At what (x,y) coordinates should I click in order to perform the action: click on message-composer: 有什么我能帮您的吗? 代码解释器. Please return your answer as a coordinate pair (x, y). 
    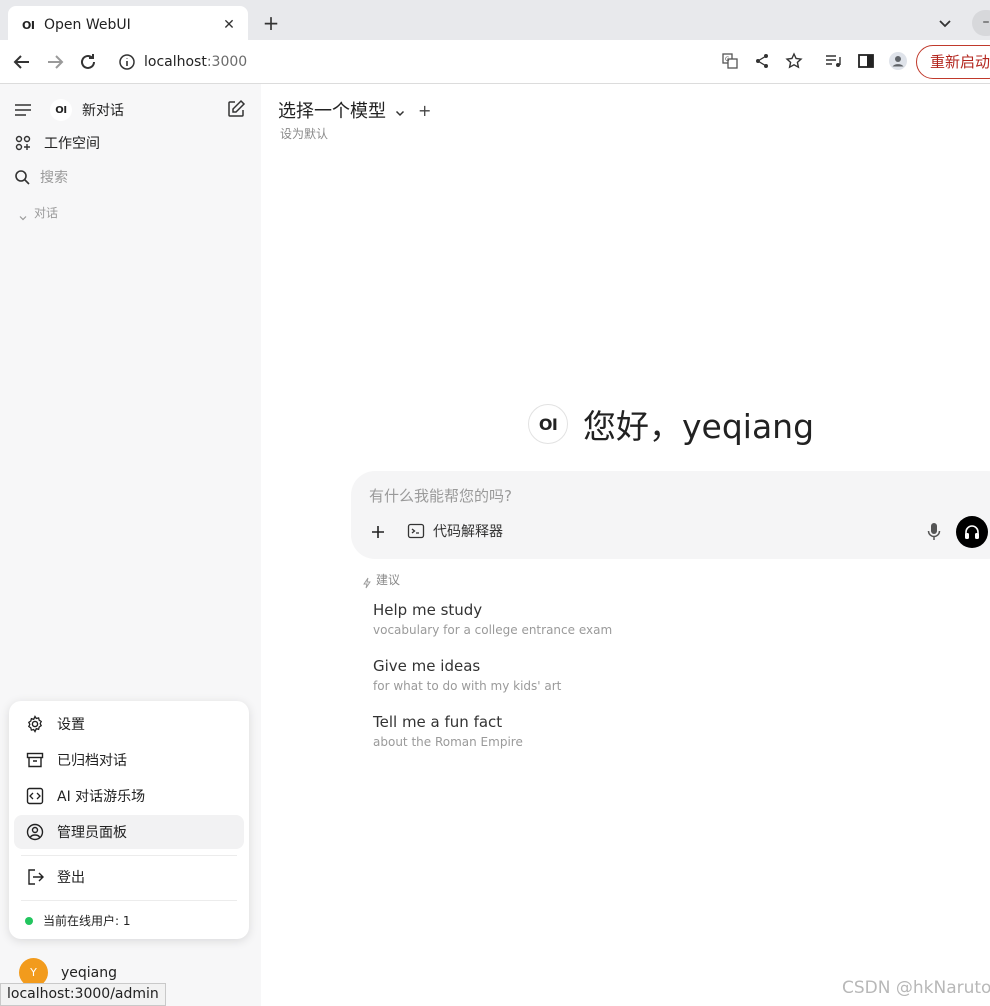
    Looking at the image, I should click on (670, 515).